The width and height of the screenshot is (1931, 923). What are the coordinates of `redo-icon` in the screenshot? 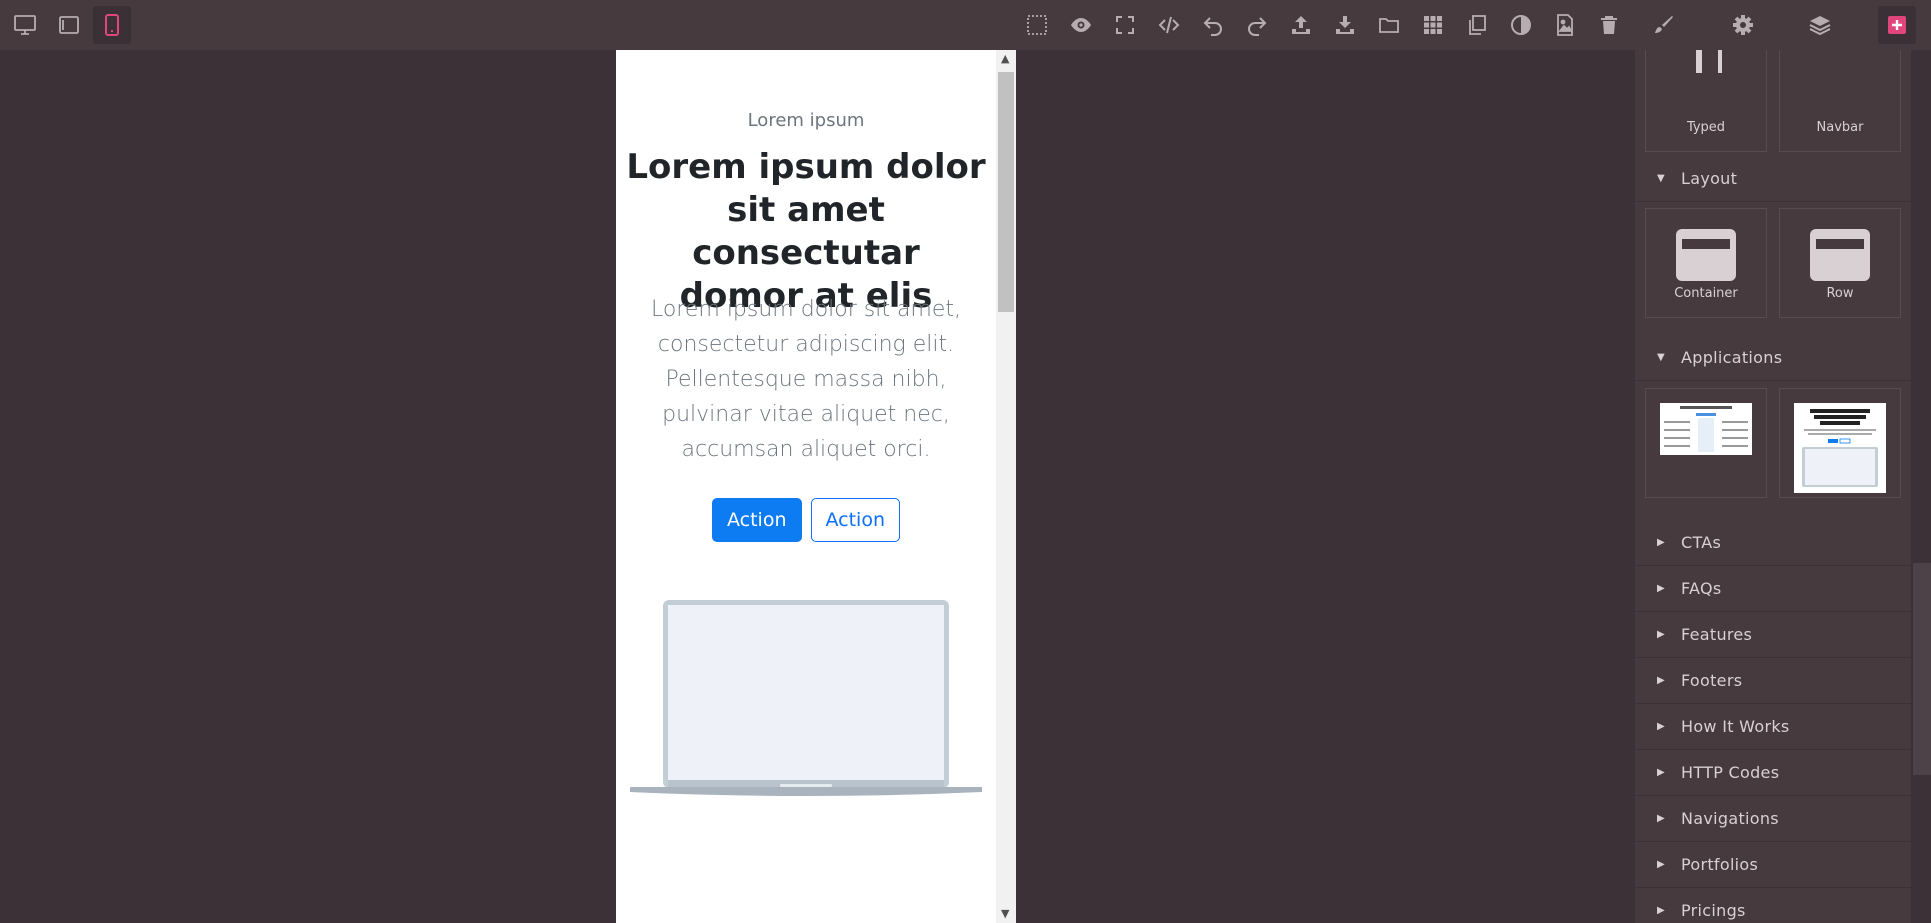 It's located at (1257, 25).